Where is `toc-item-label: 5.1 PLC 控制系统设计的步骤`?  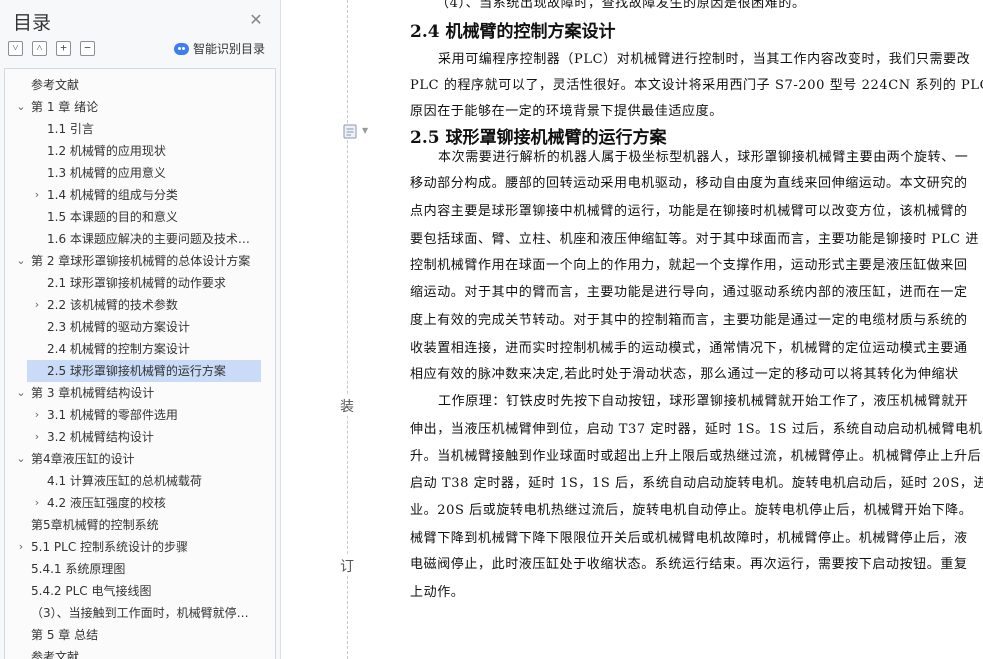
toc-item-label: 5.1 PLC 控制系统设计的步骤 is located at coordinates (110, 547).